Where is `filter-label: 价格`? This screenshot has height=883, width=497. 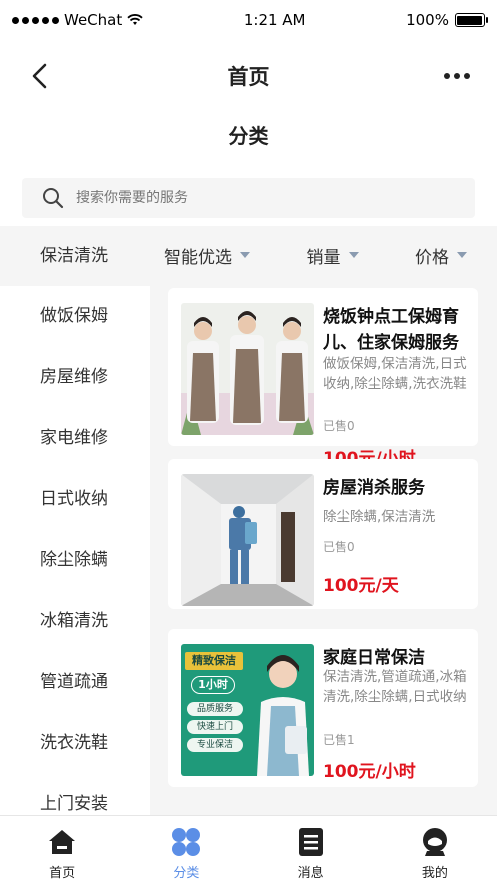 filter-label: 价格 is located at coordinates (432, 257).